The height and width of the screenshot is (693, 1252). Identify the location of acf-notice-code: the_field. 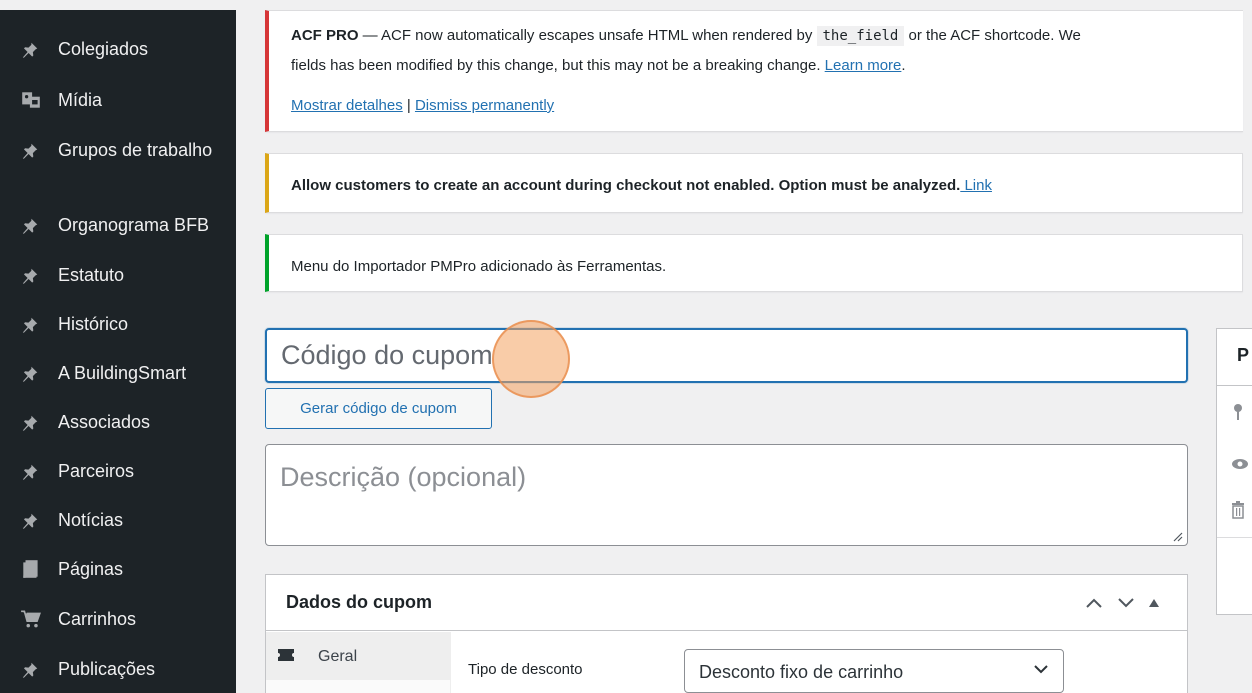
(860, 36).